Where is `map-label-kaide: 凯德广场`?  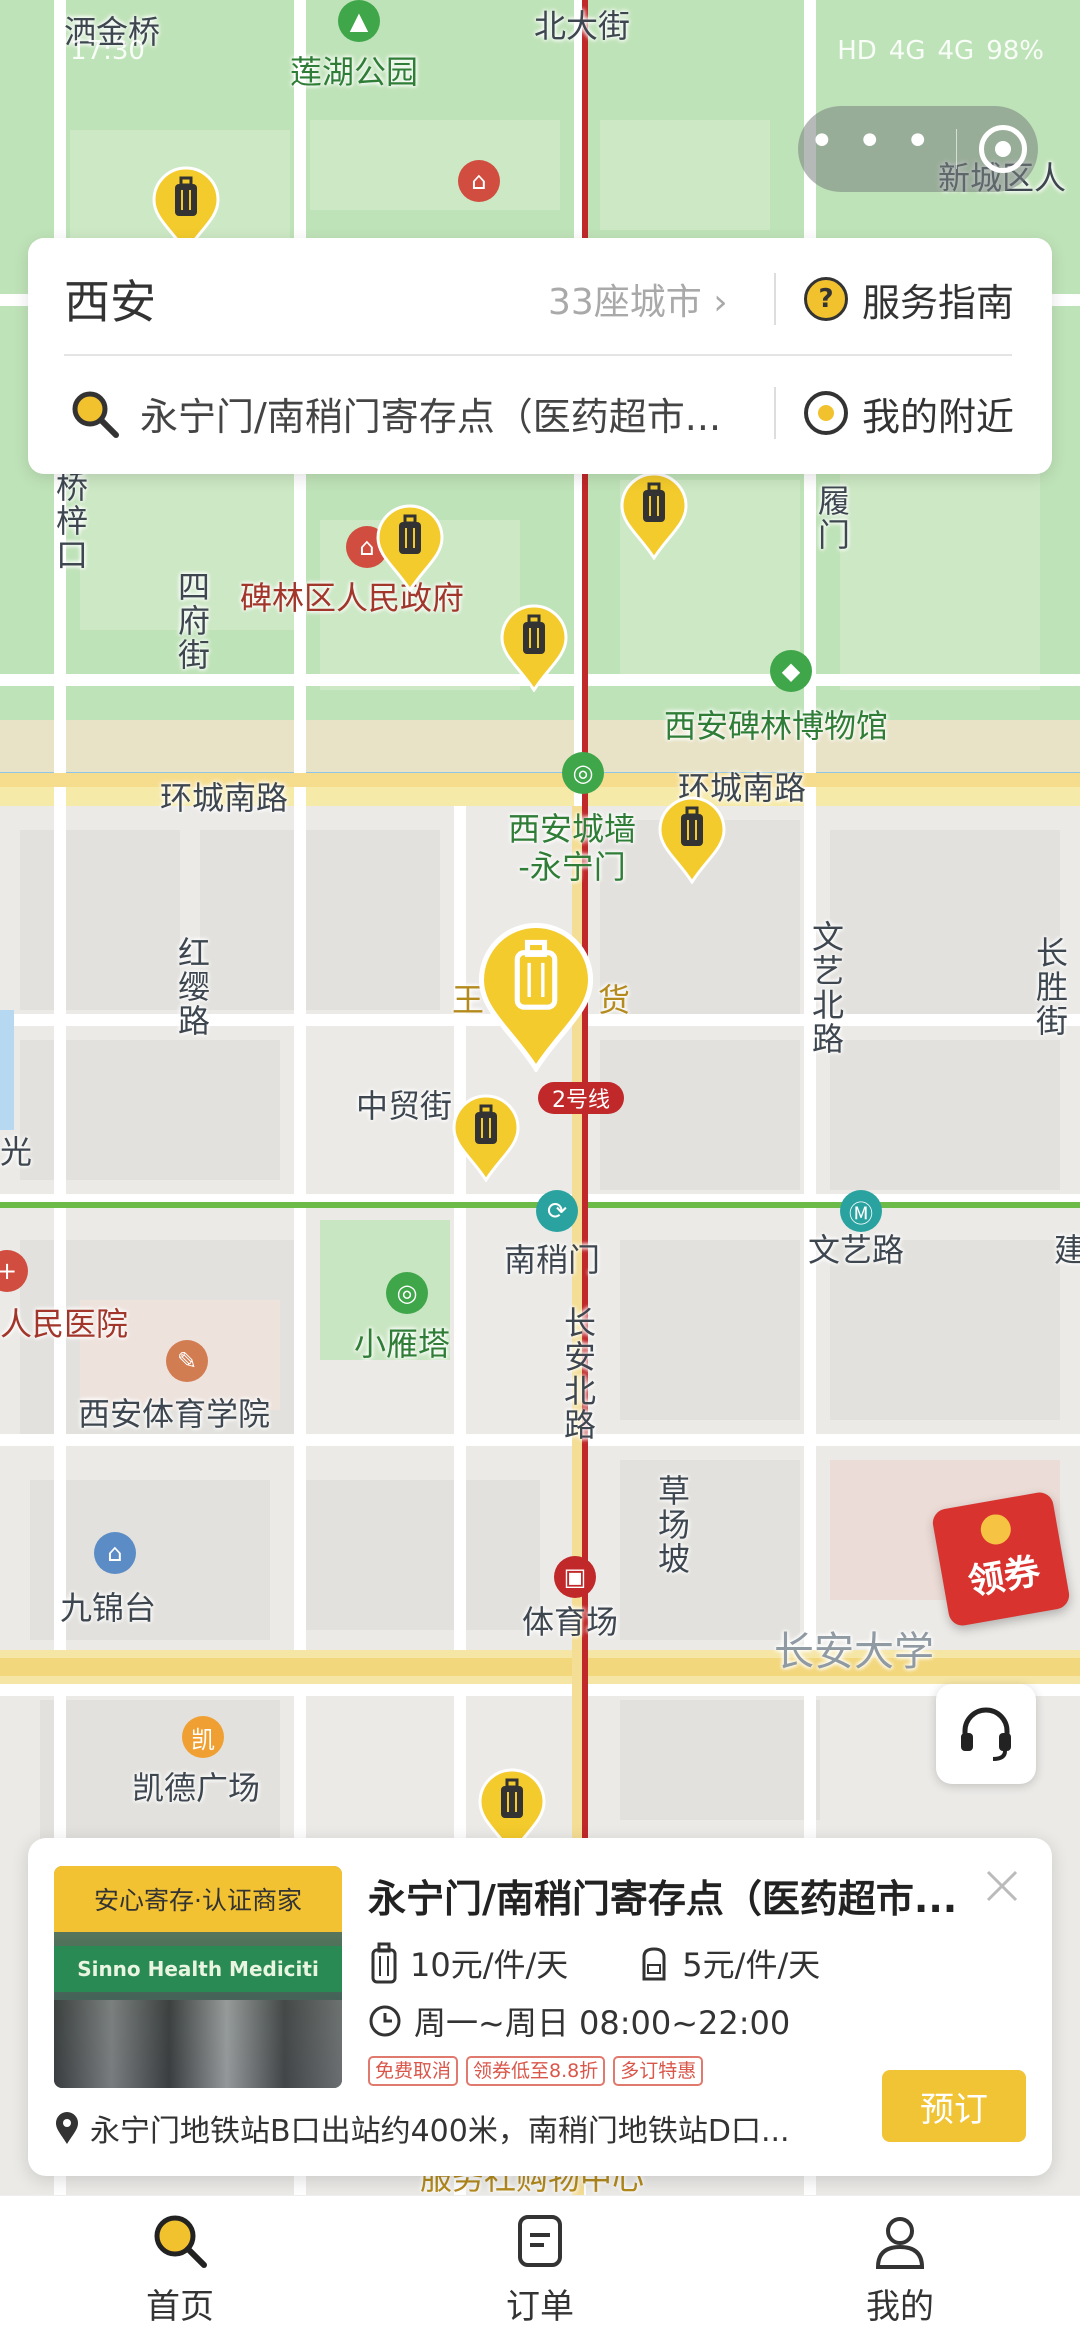
map-label-kaide: 凯德广场 is located at coordinates (196, 1788).